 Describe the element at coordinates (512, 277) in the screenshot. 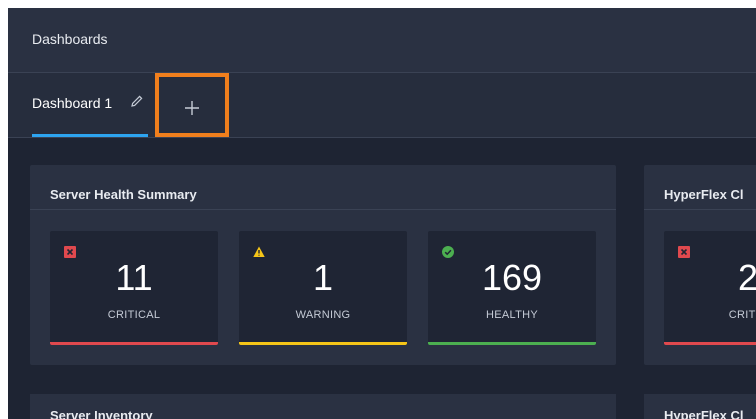

I see `healthy-count: 169` at that location.